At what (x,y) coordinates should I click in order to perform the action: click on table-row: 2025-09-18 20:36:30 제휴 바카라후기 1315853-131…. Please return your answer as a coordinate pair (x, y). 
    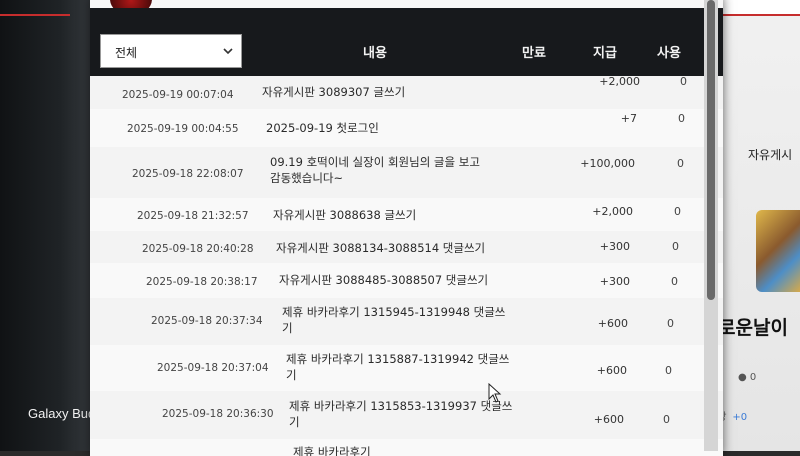
    Looking at the image, I should click on (406, 415).